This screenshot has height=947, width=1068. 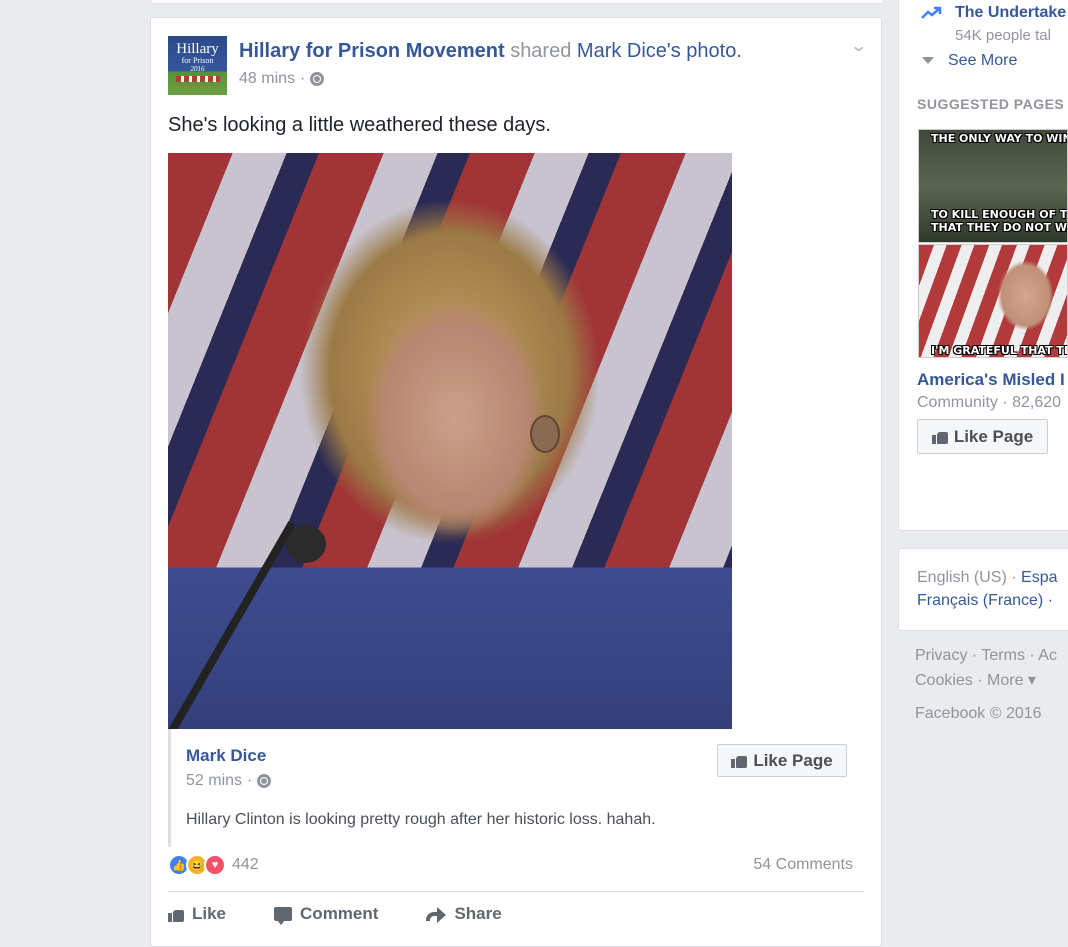 I want to click on page-avatar: Hillary for Prison 2016, so click(x=197, y=65).